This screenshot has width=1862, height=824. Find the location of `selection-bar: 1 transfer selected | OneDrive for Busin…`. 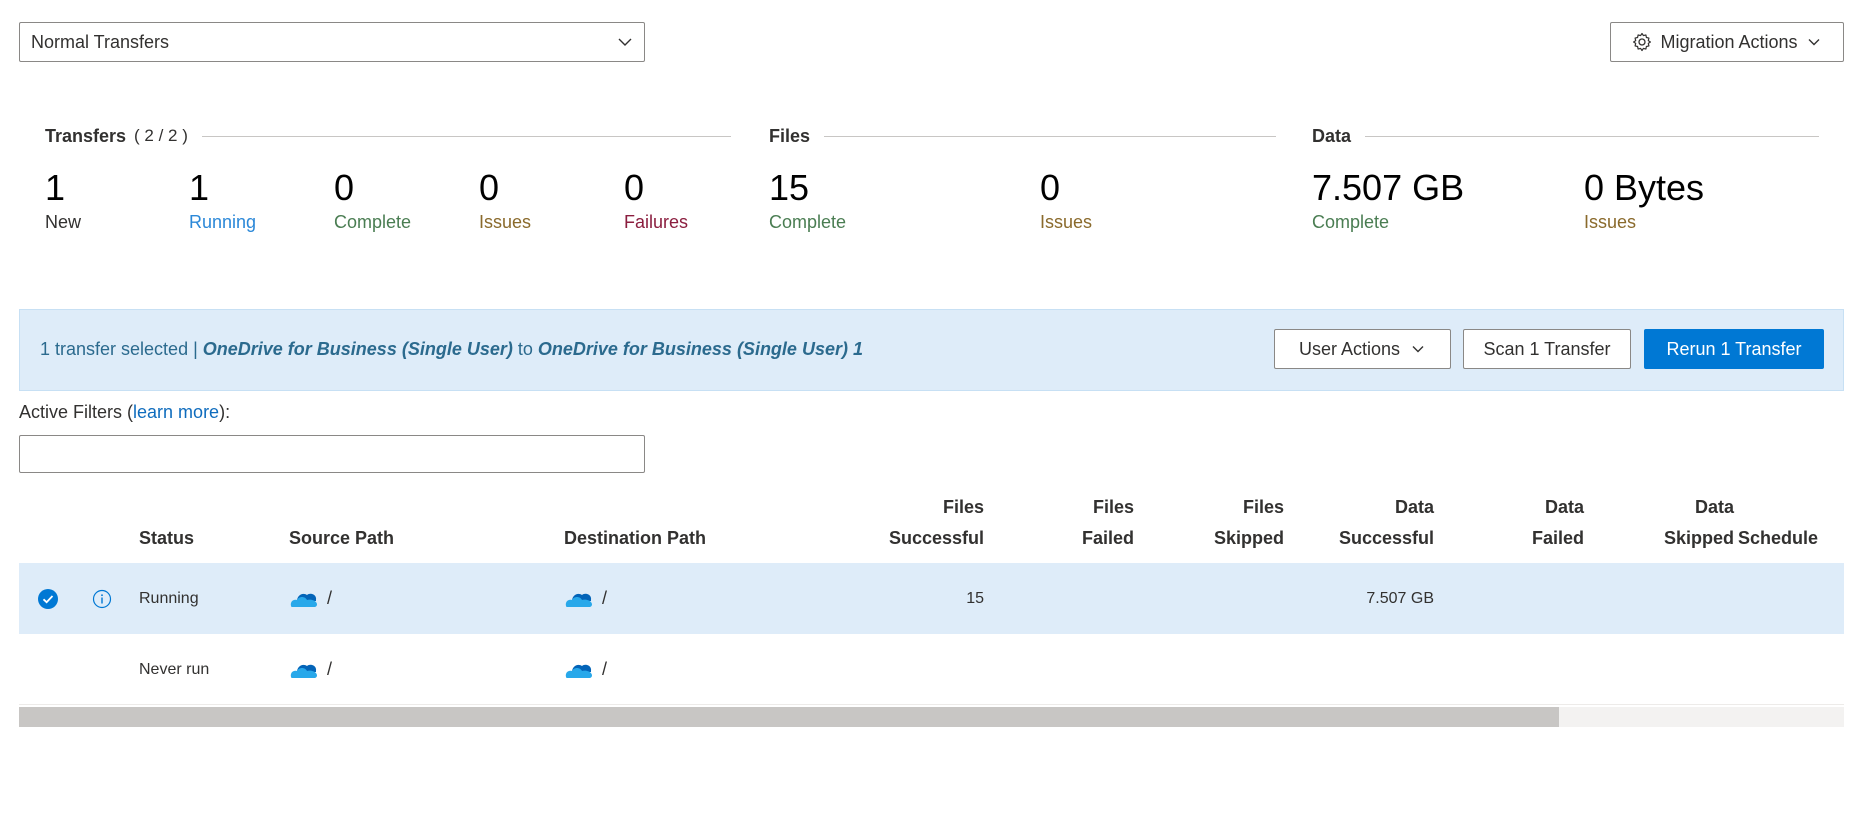

selection-bar: 1 transfer selected | OneDrive for Busin… is located at coordinates (931, 350).